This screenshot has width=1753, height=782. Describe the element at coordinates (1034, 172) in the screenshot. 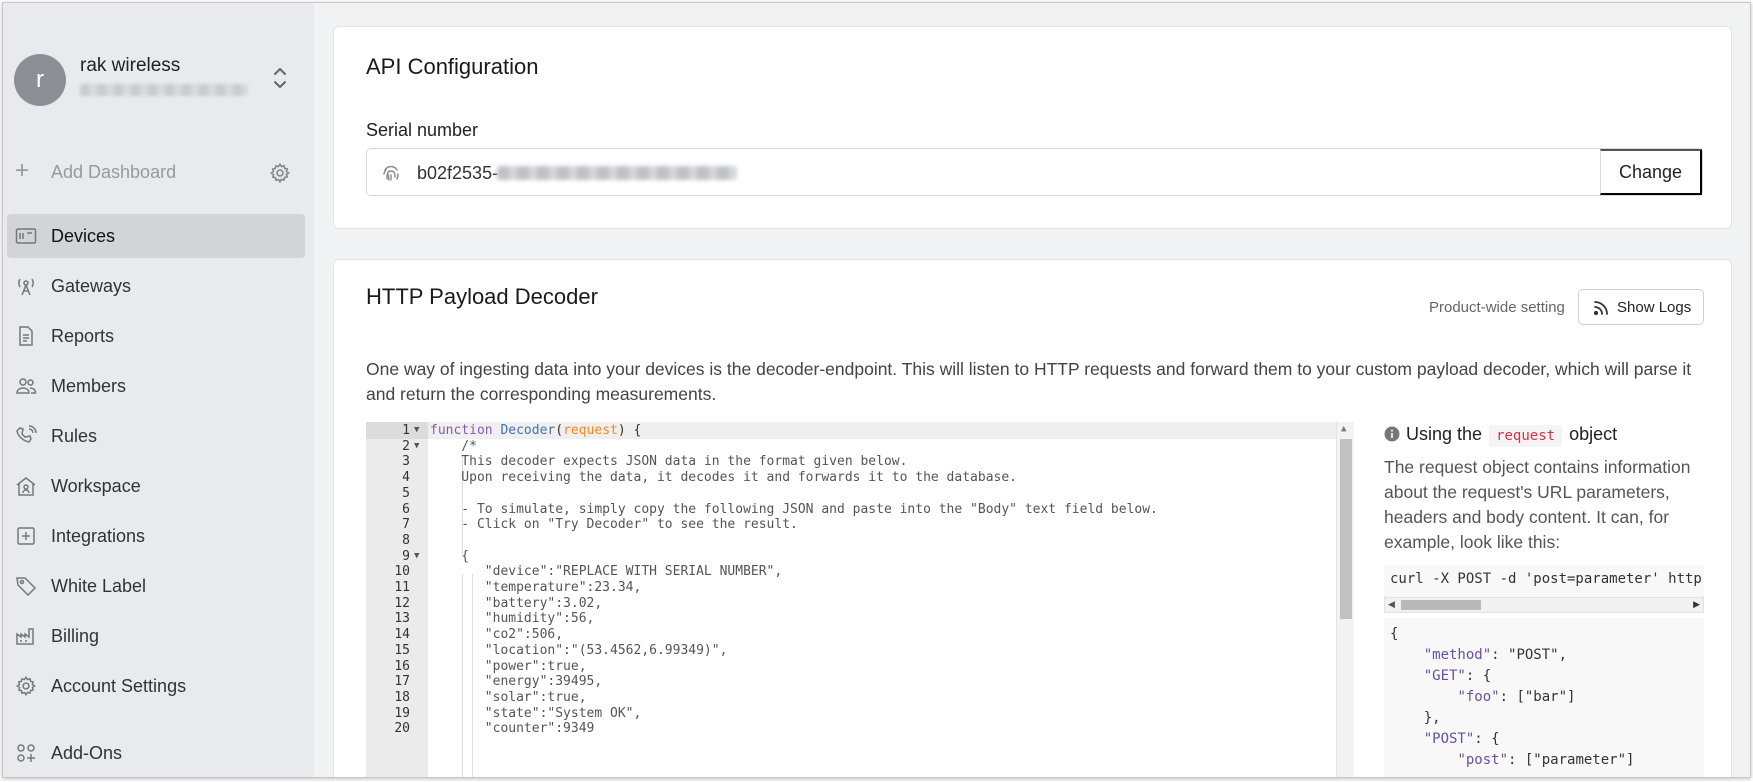

I see `serial-number-field: b02f2535- Change` at that location.